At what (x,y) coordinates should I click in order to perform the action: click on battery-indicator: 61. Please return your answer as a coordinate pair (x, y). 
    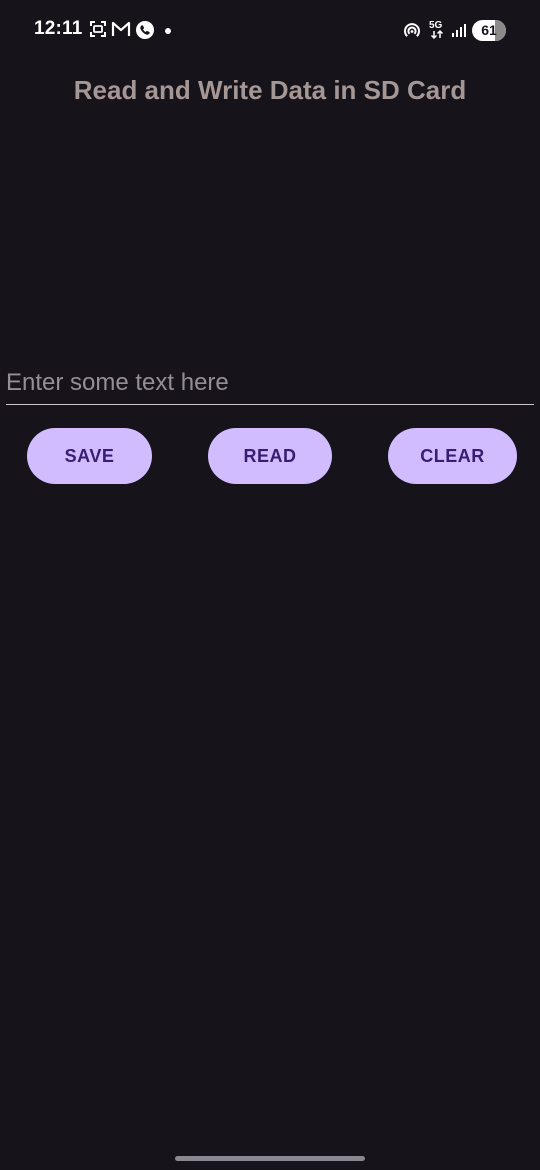
    Looking at the image, I should click on (489, 30).